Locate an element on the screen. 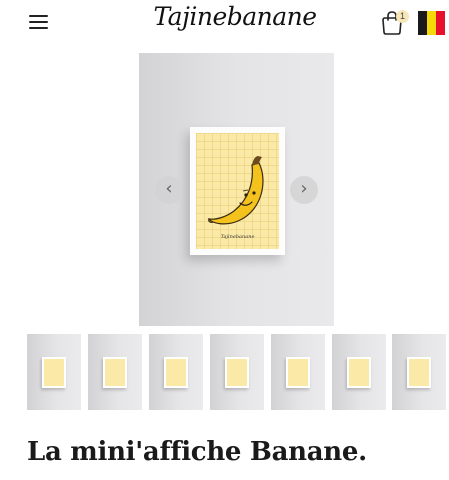 The image size is (449, 480). product-title: La mini'affiche Banane. is located at coordinates (197, 452).